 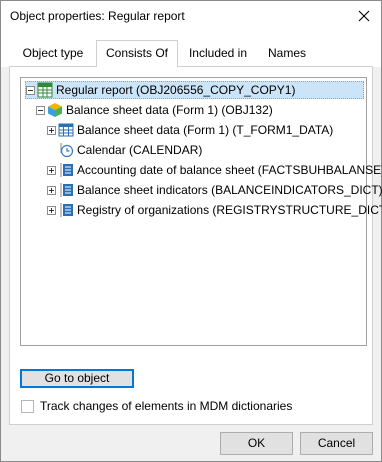 I want to click on table-icon, so click(x=66, y=130).